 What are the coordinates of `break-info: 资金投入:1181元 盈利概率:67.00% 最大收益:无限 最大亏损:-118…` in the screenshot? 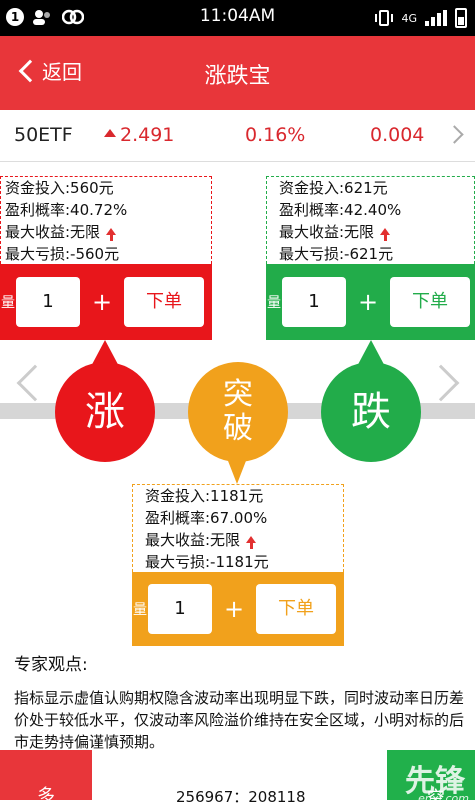 It's located at (238, 528).